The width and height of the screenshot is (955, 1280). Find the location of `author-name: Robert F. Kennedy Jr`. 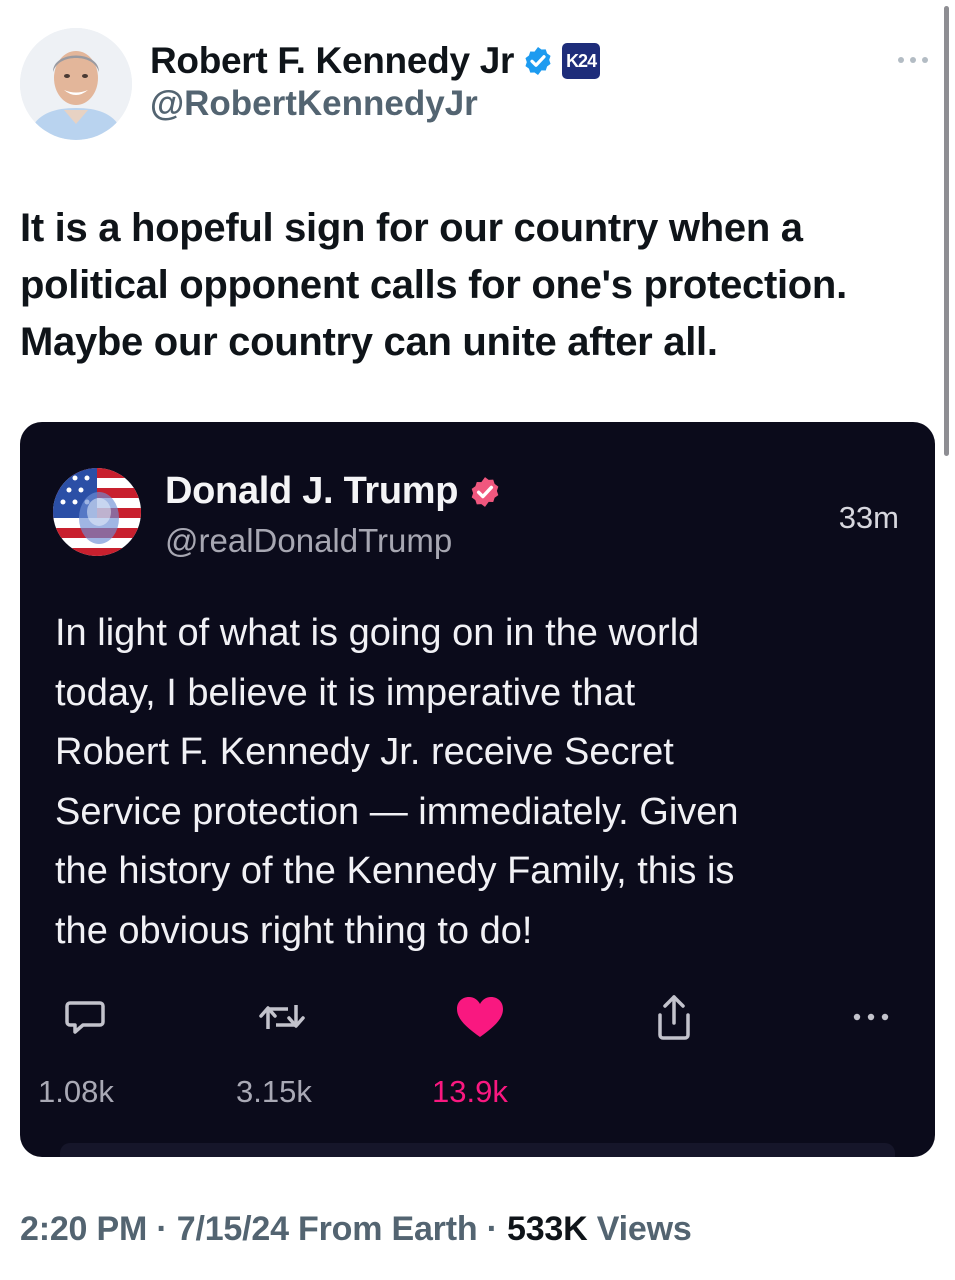

author-name: Robert F. Kennedy Jr is located at coordinates (332, 61).